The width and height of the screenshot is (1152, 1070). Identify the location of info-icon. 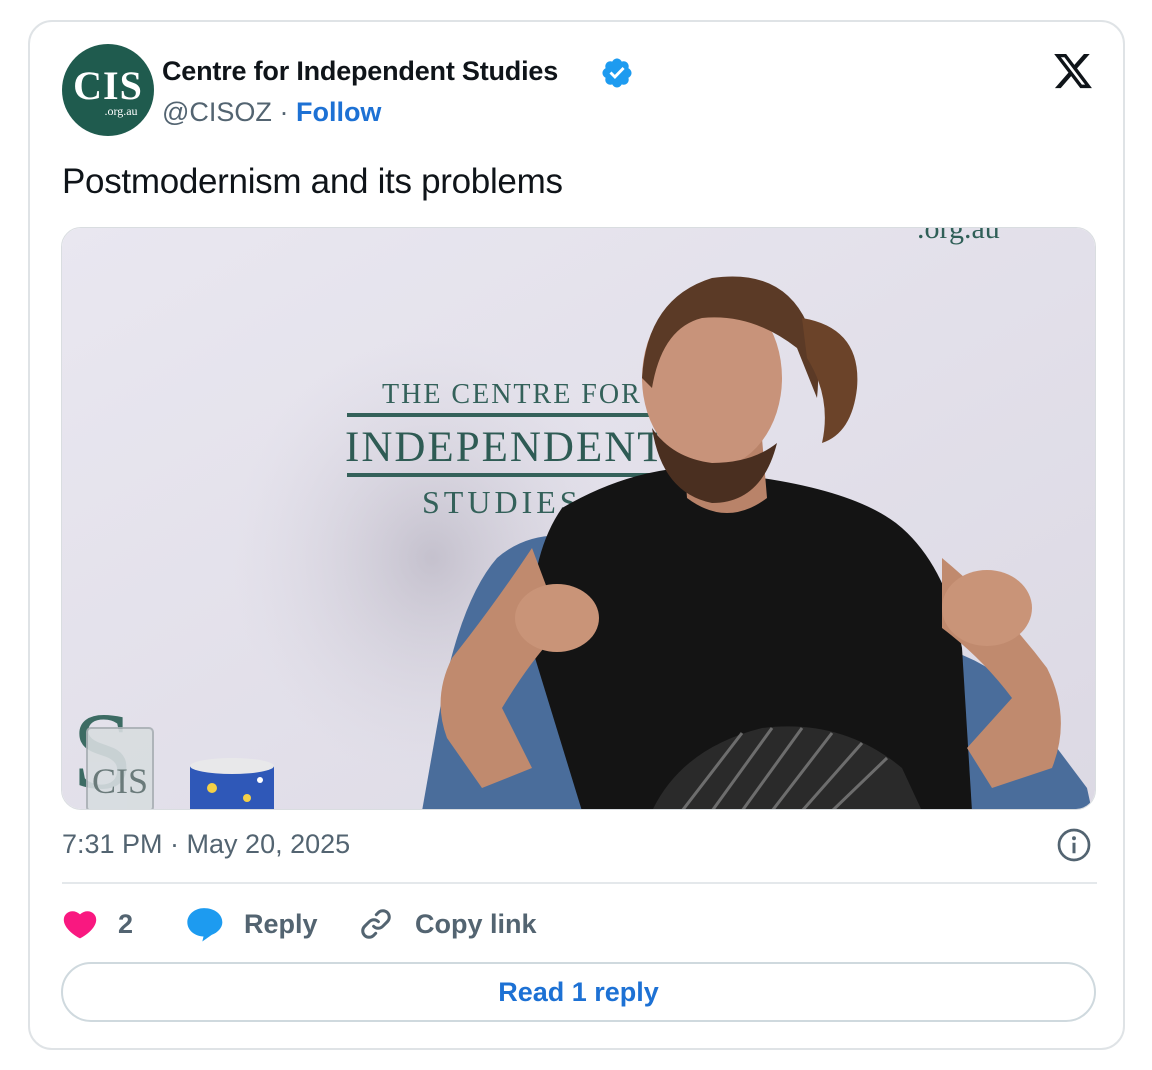
(1074, 845).